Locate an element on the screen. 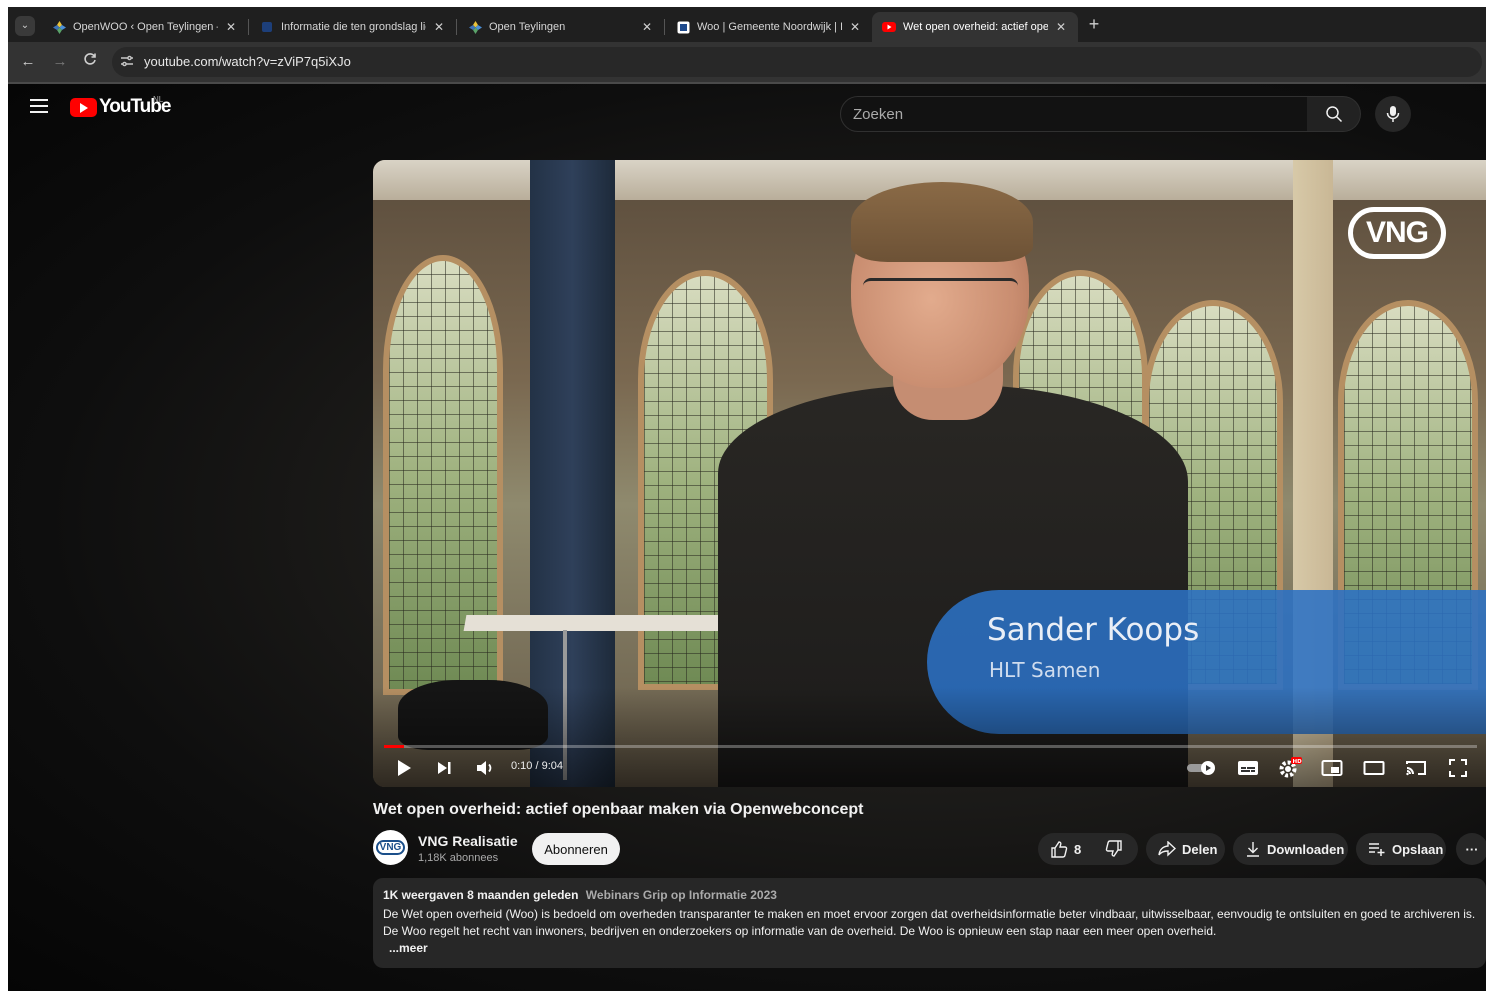  share-arrow-icon is located at coordinates (1167, 849).